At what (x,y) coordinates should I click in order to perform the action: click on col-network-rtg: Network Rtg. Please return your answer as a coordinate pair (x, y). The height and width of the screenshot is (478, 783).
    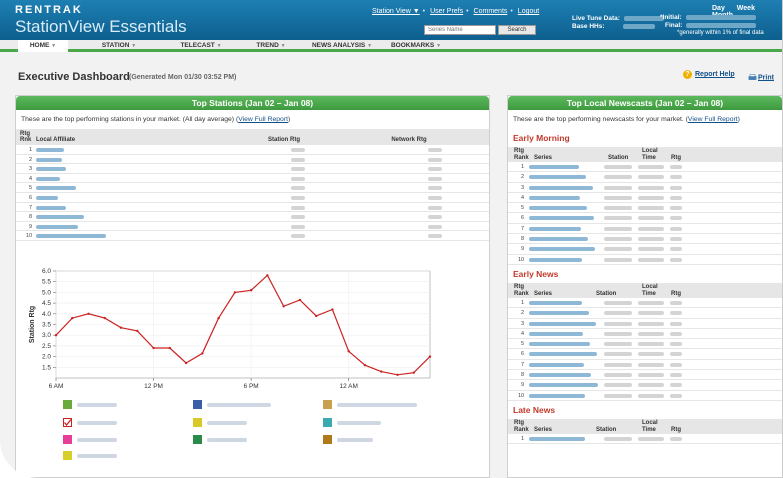
    Looking at the image, I should click on (408, 140).